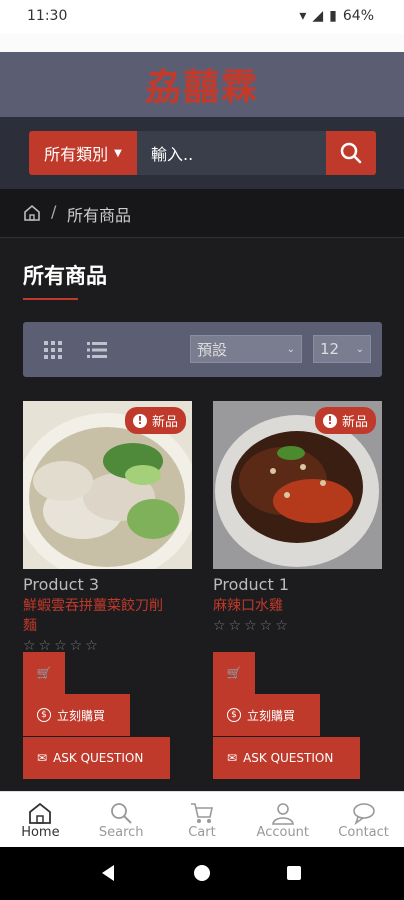 This screenshot has height=900, width=404. I want to click on breadcrumb: / 所有商品, so click(202, 213).